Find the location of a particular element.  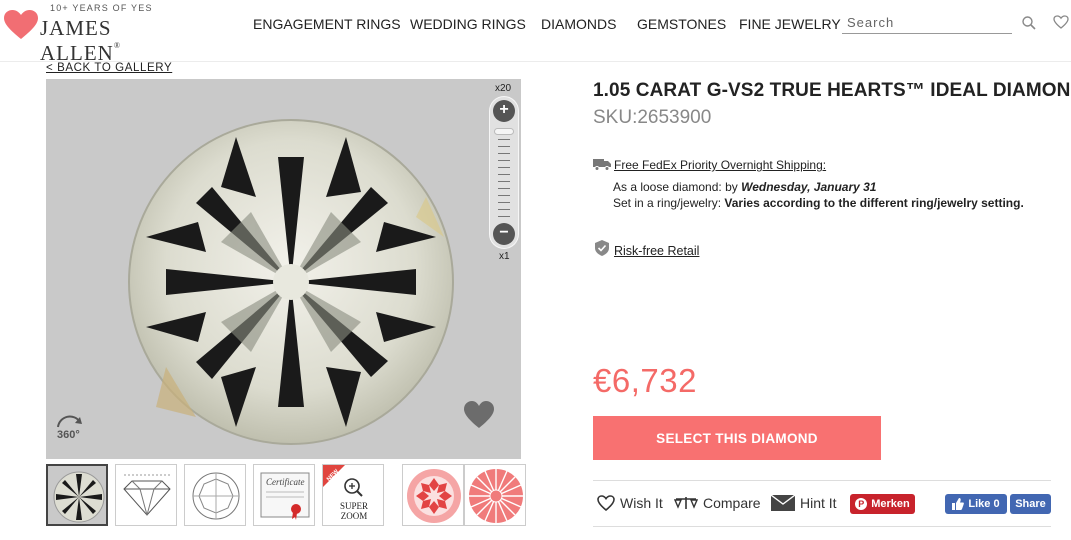

diamond-photo-icon is located at coordinates (77, 495).